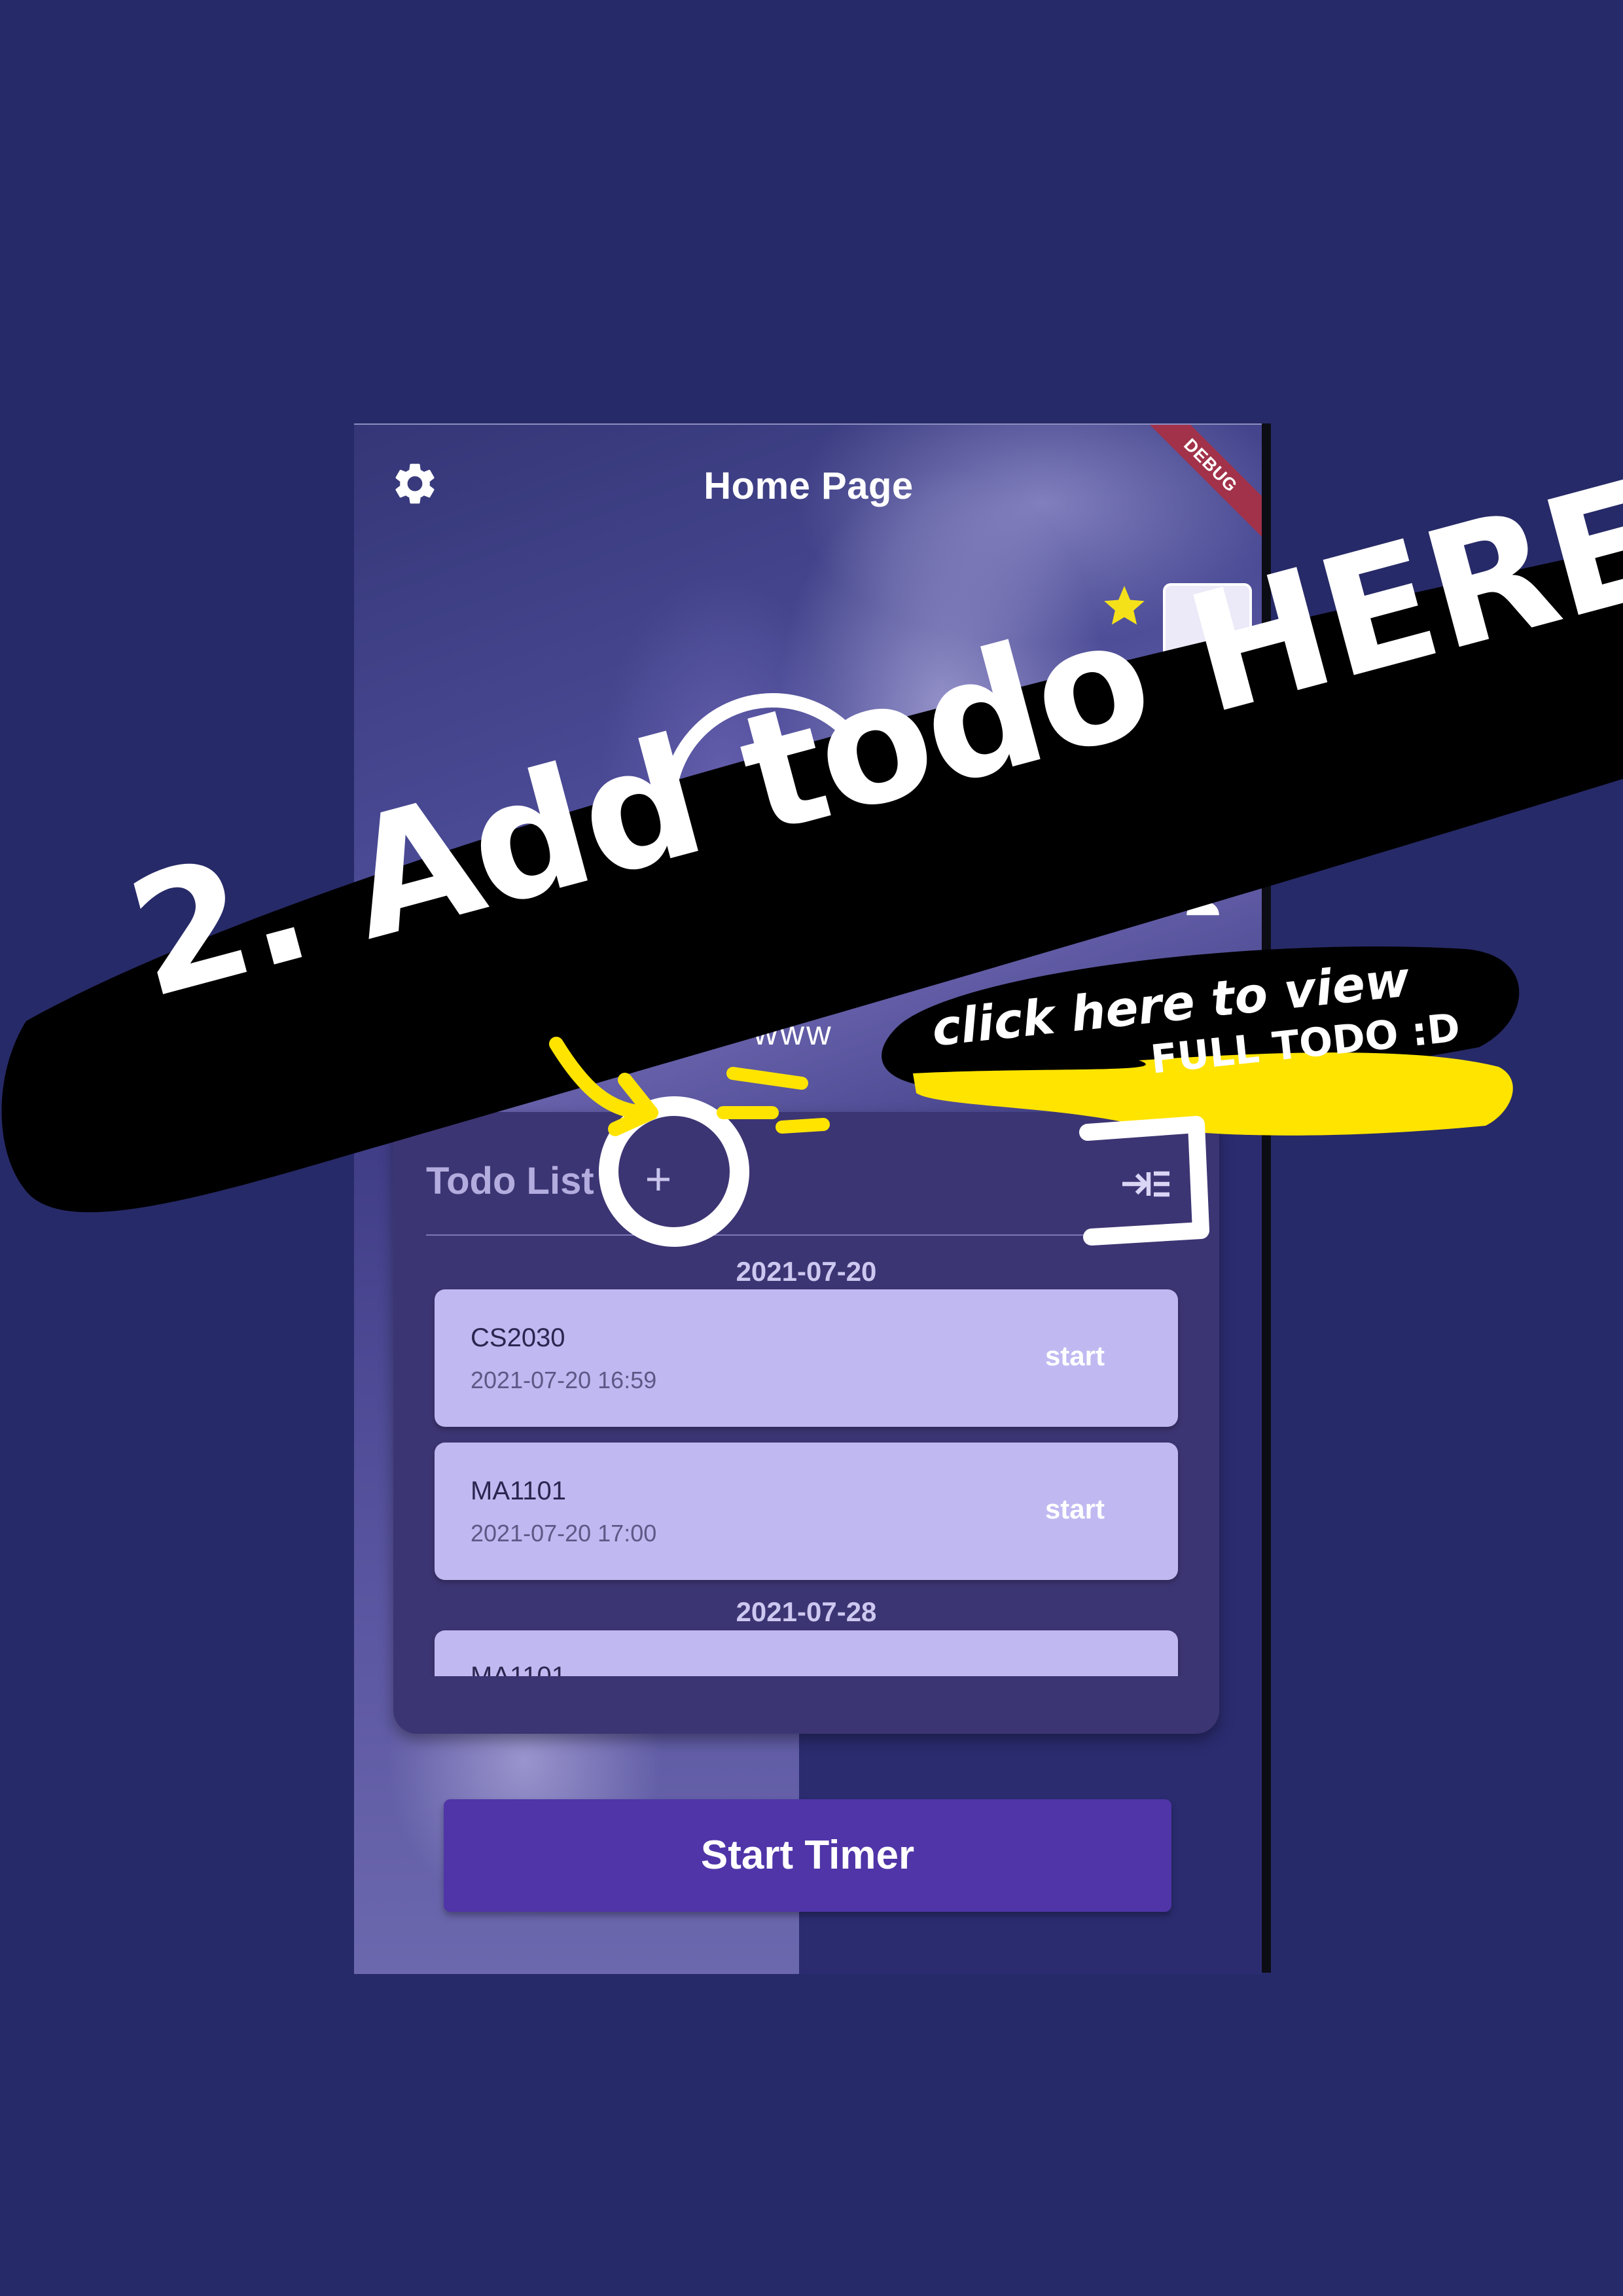 The image size is (1623, 2296). What do you see at coordinates (510, 1181) in the screenshot?
I see `todo-list-title: Todo List` at bounding box center [510, 1181].